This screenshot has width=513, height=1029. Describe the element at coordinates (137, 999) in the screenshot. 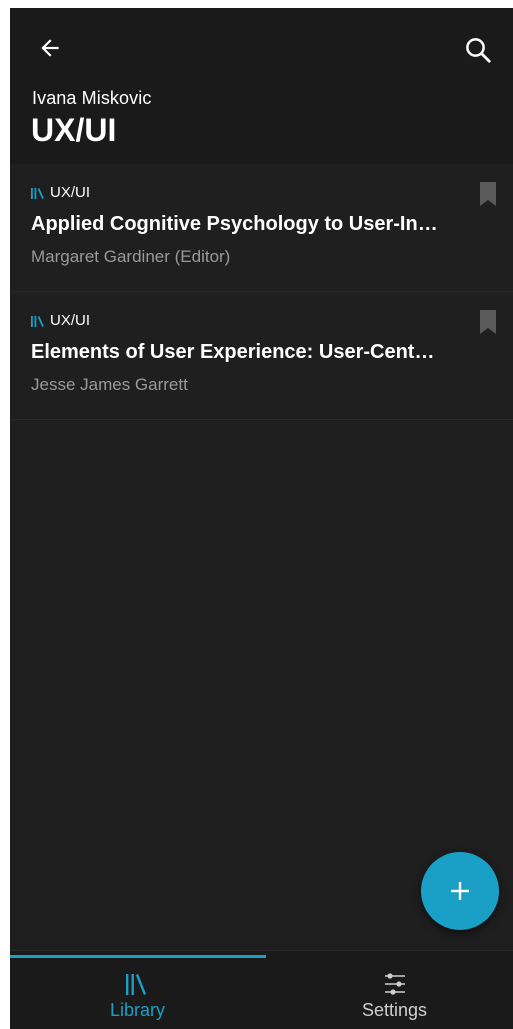

I see `nav-tab-library: Library` at that location.